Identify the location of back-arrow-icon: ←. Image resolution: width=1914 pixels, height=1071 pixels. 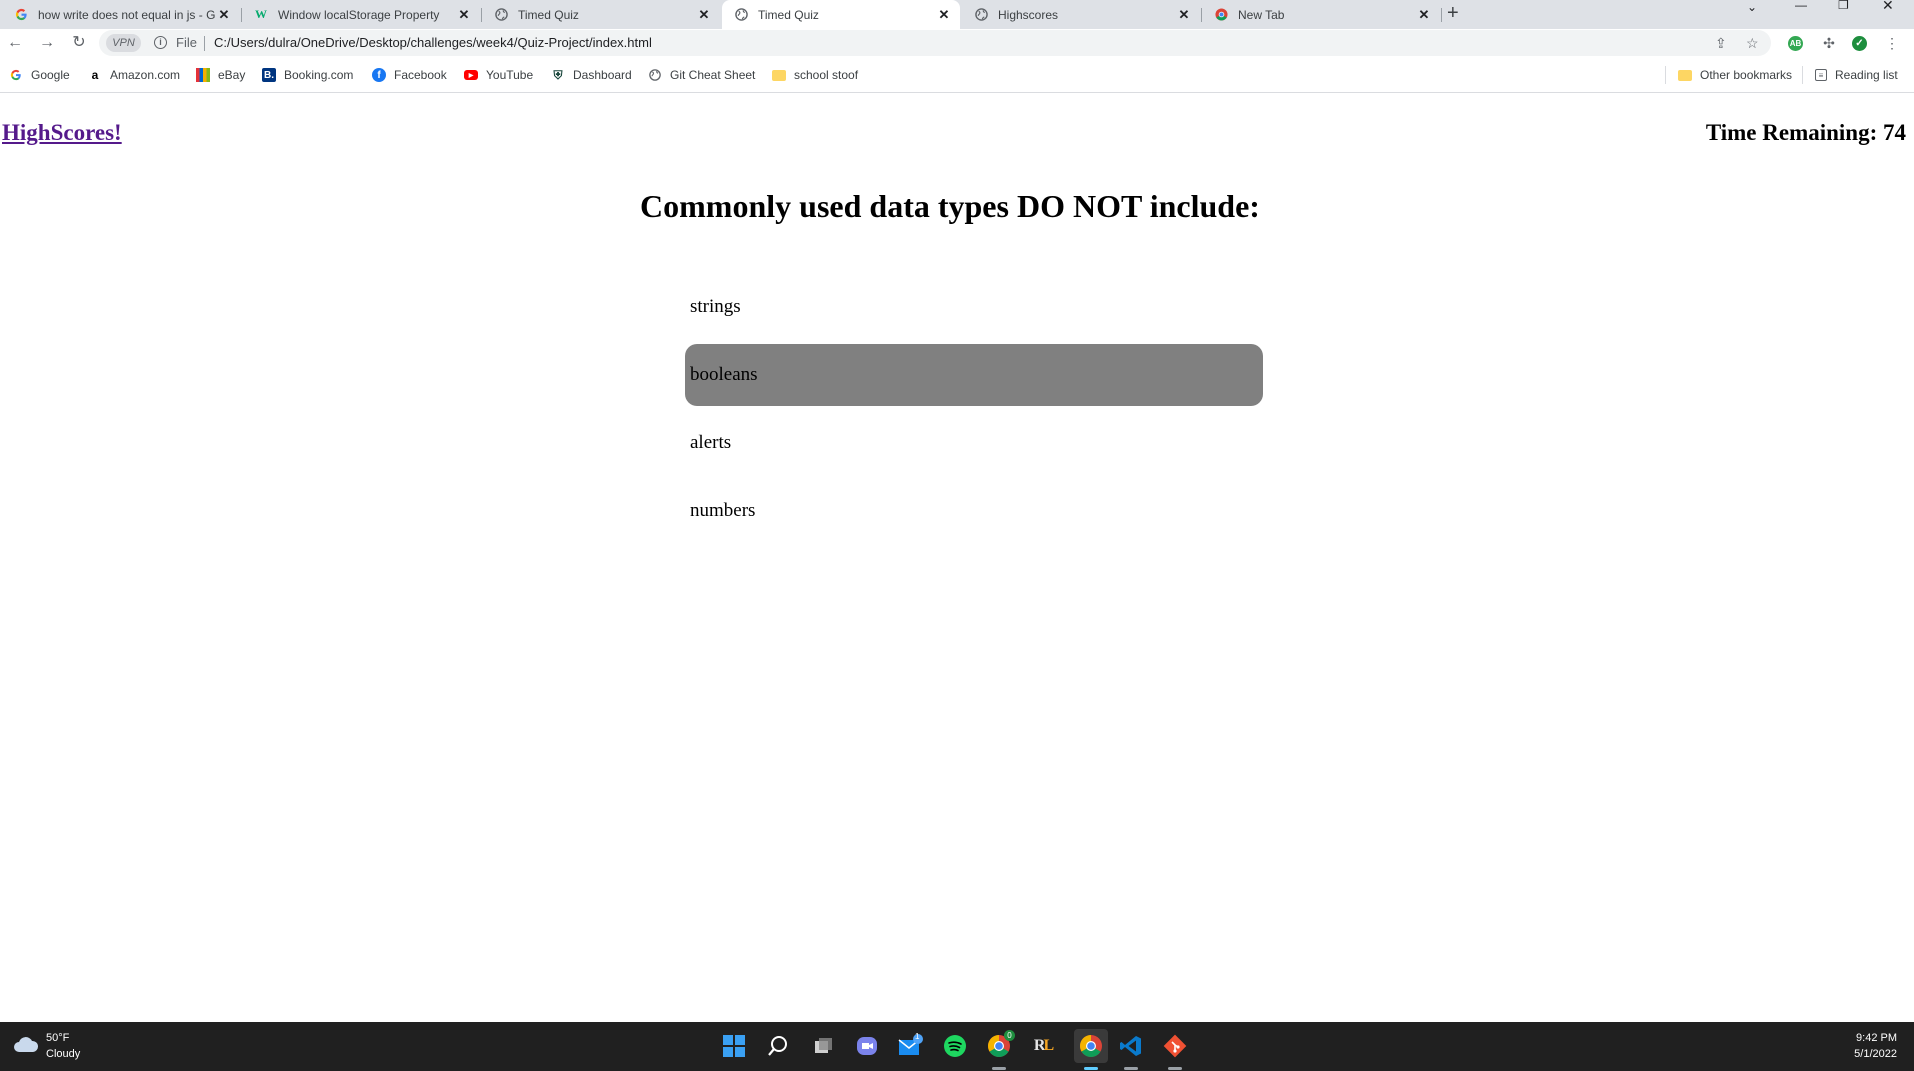
(15, 43).